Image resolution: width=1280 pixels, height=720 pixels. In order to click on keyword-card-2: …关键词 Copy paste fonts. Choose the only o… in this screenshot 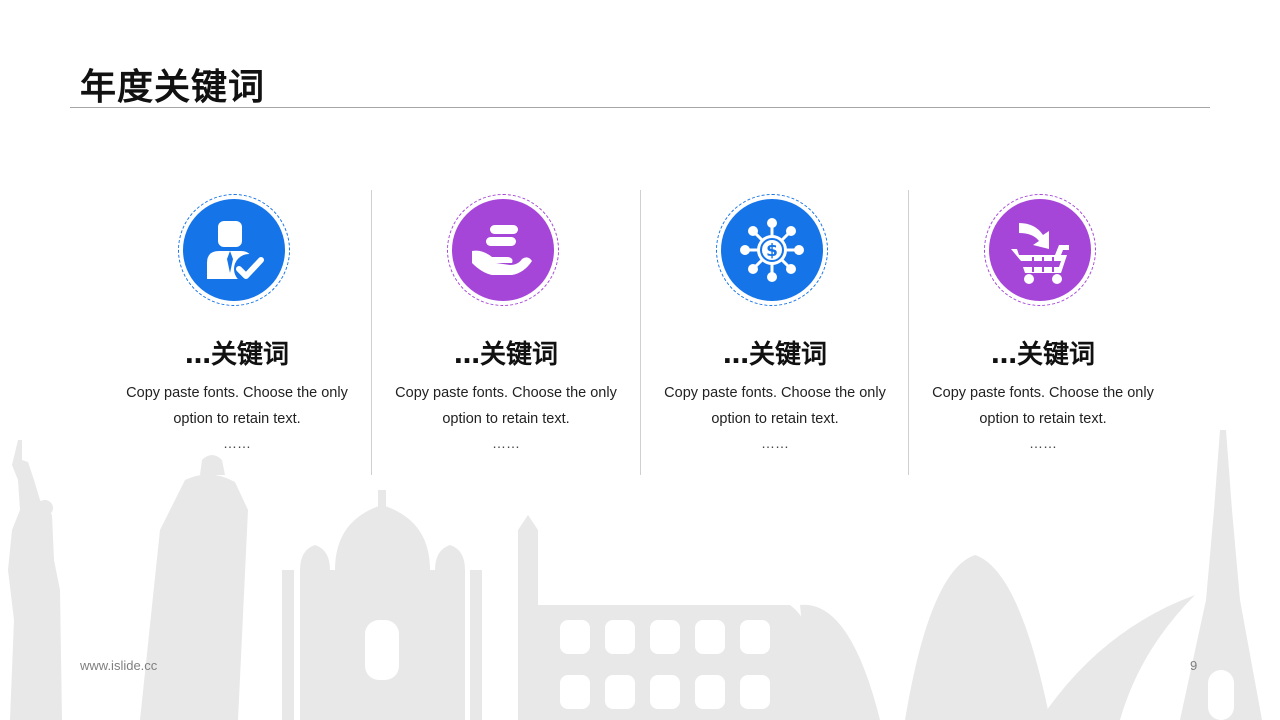, I will do `click(505, 332)`.